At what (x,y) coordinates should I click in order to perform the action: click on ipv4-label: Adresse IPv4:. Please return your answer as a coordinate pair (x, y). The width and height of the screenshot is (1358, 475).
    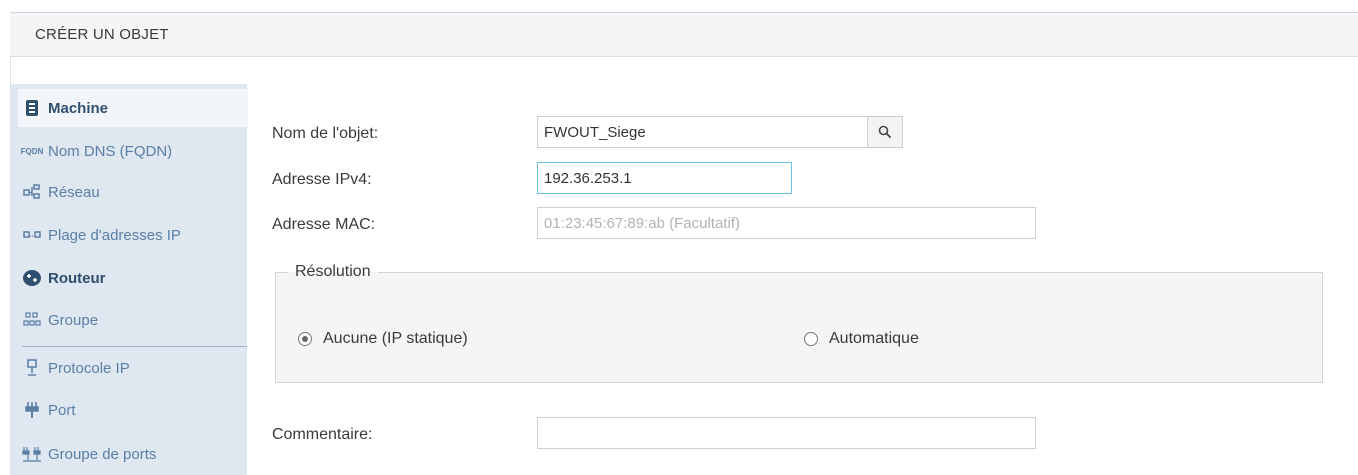
    Looking at the image, I should click on (322, 179).